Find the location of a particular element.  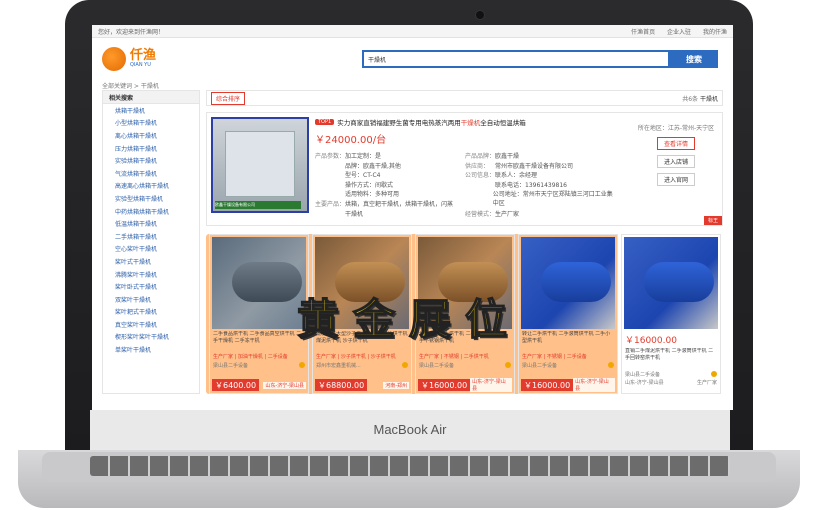

param-key: 公司信息： is located at coordinates (480, 176).